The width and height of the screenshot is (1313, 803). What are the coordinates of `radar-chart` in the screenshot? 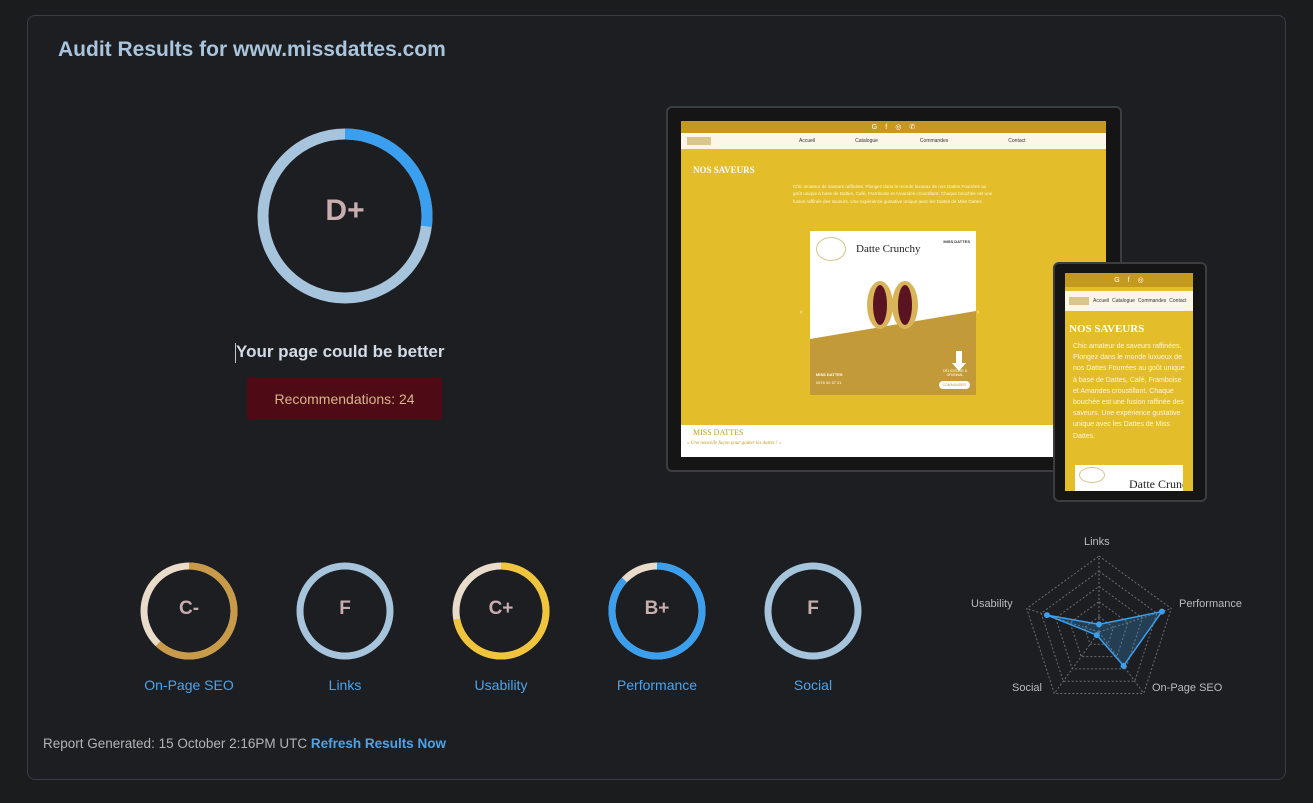 It's located at (1099, 624).